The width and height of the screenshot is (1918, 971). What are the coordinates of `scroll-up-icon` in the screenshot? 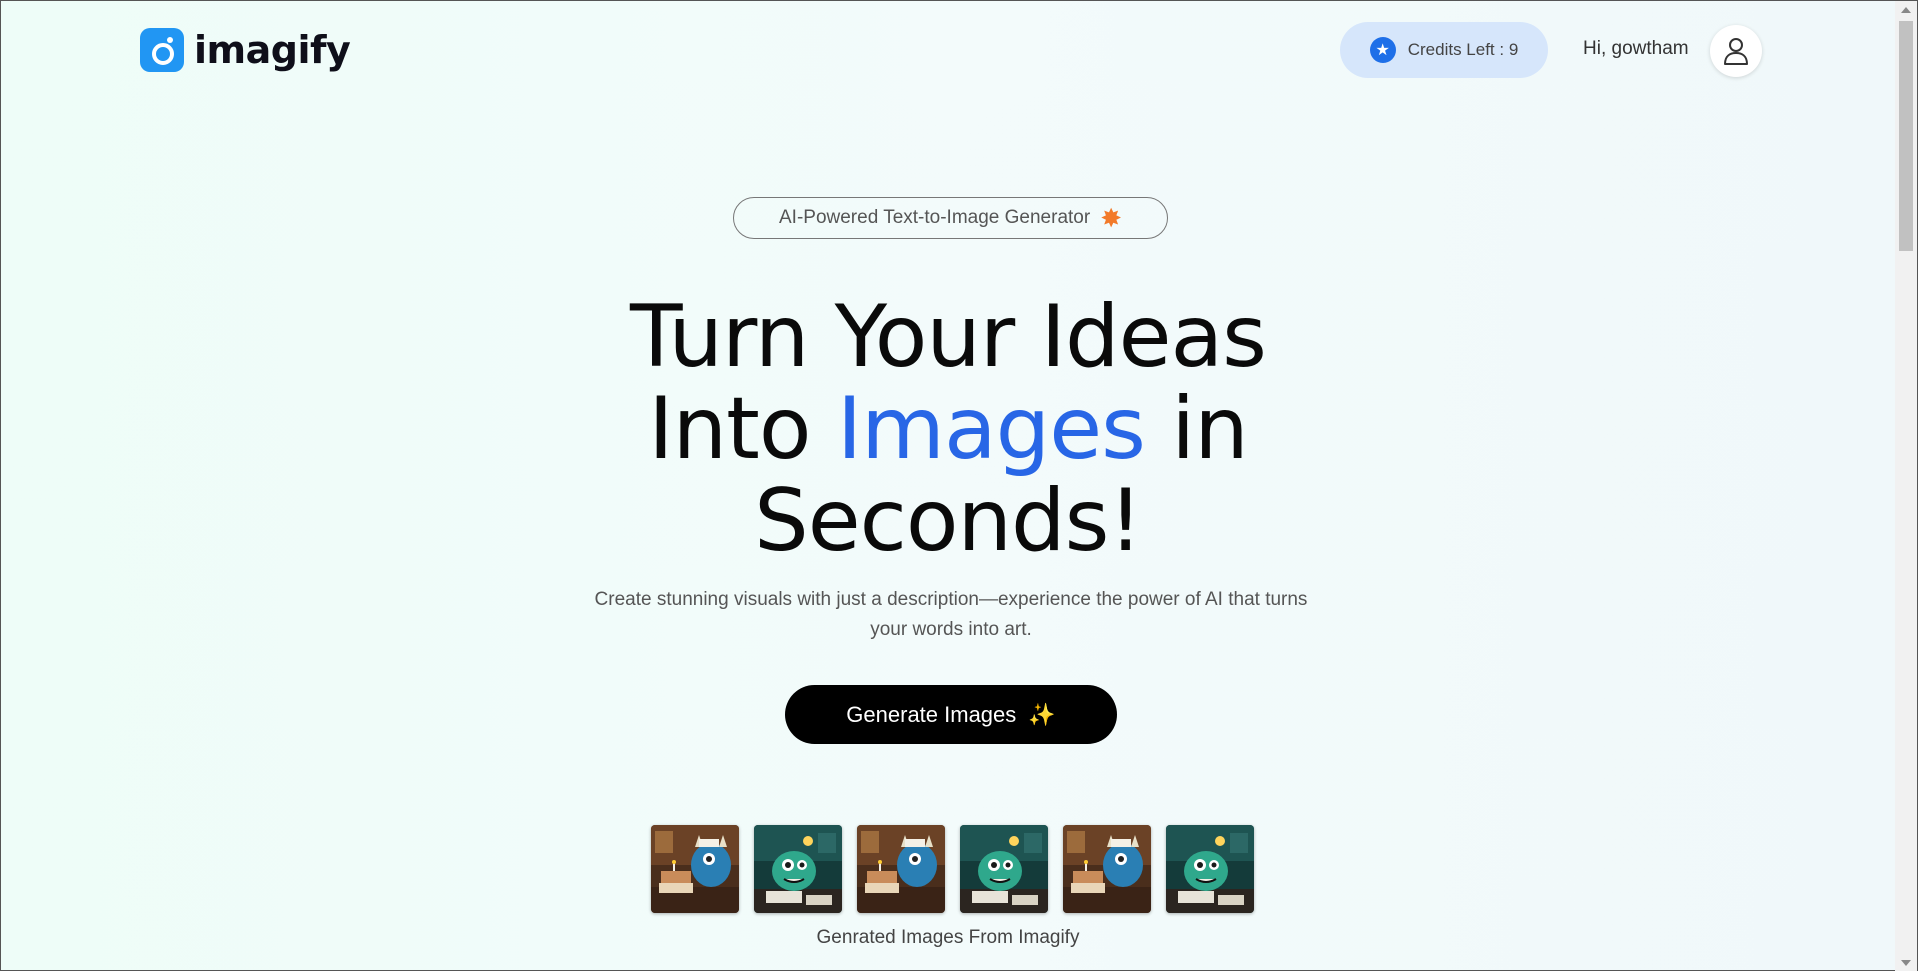 It's located at (1906, 10).